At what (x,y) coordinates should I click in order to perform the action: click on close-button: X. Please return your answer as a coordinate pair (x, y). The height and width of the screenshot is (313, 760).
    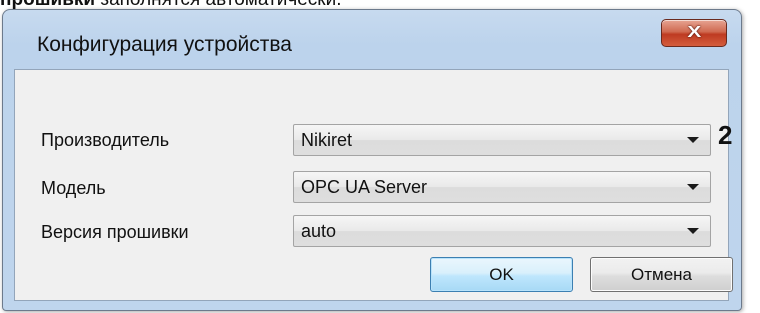
    Looking at the image, I should click on (694, 33).